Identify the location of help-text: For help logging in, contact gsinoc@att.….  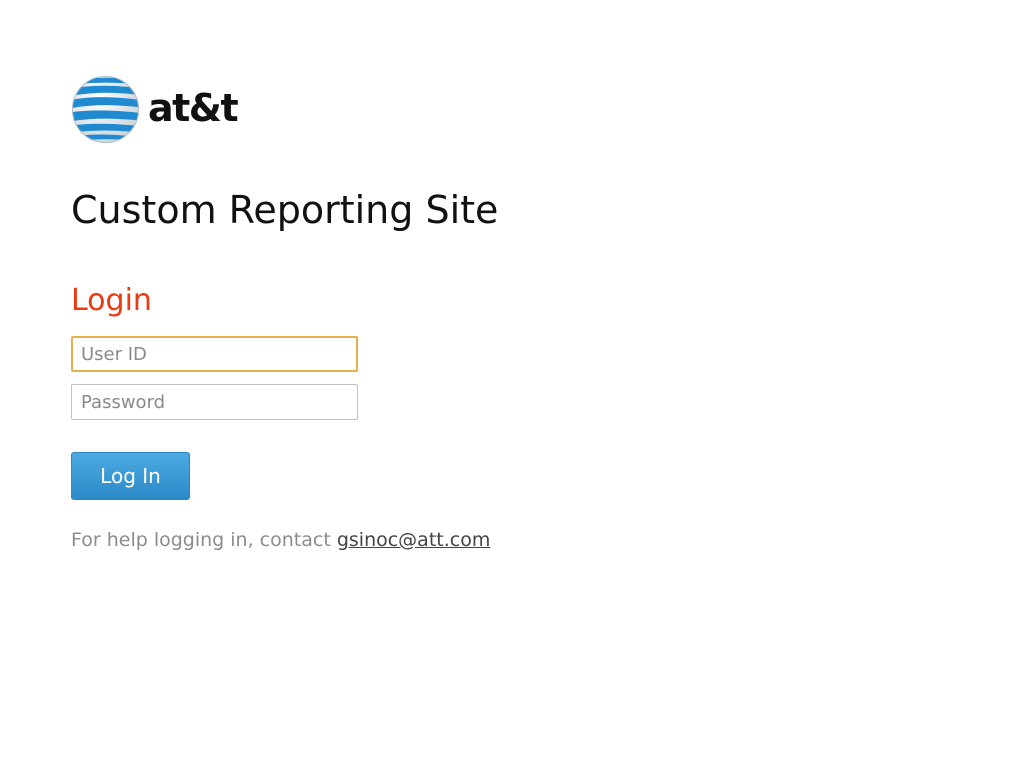
(280, 540).